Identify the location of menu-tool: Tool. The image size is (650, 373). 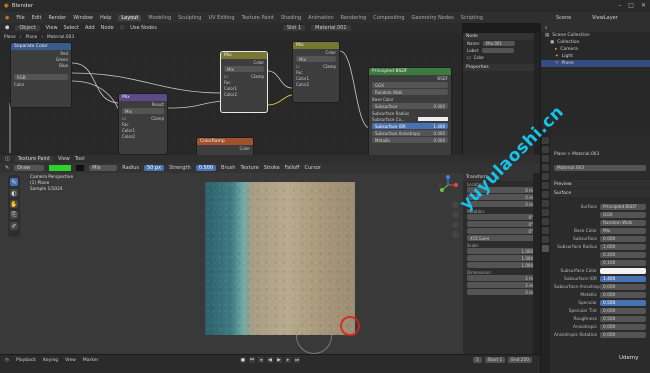
(80, 159).